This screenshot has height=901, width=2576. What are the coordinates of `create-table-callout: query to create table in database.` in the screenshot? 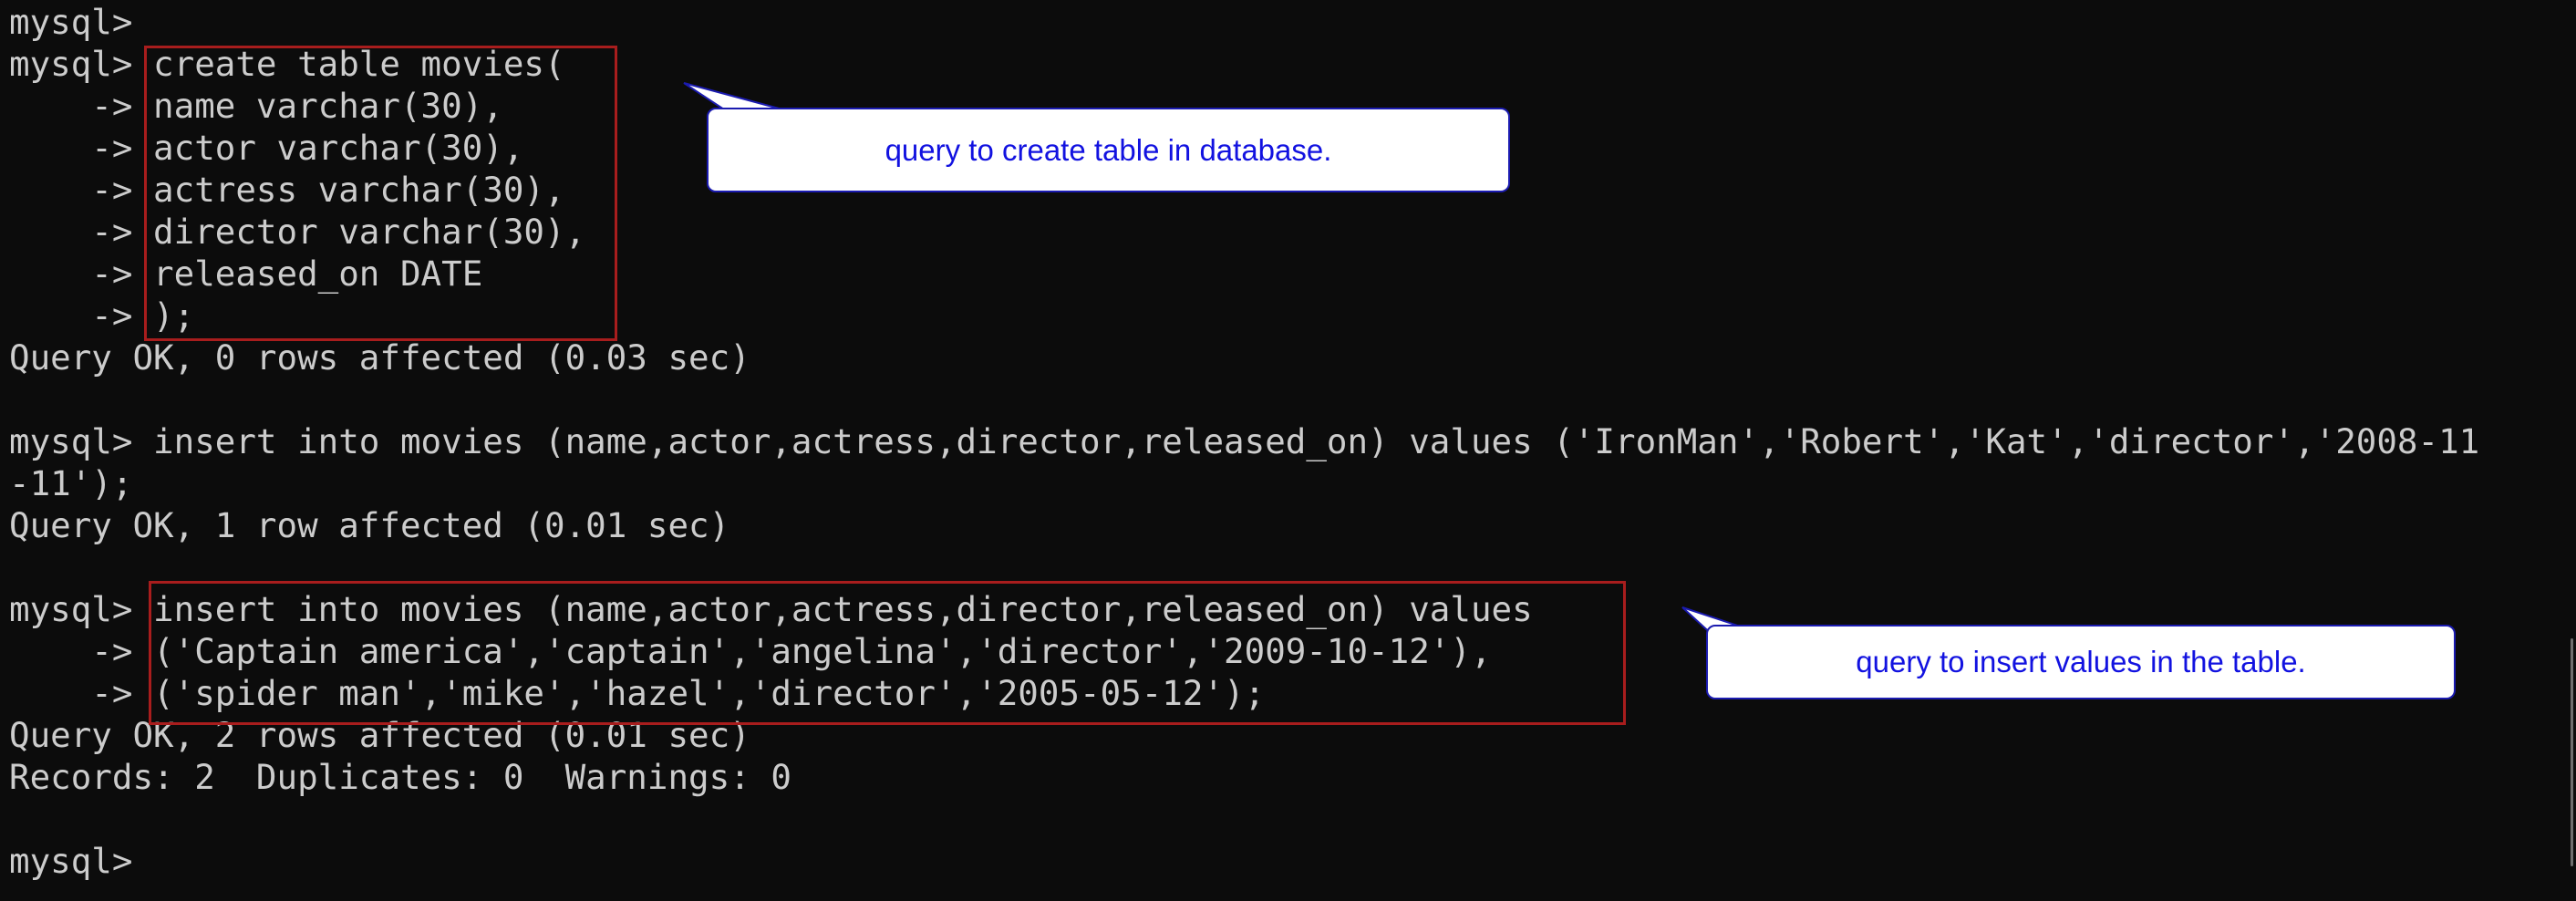 It's located at (1108, 150).